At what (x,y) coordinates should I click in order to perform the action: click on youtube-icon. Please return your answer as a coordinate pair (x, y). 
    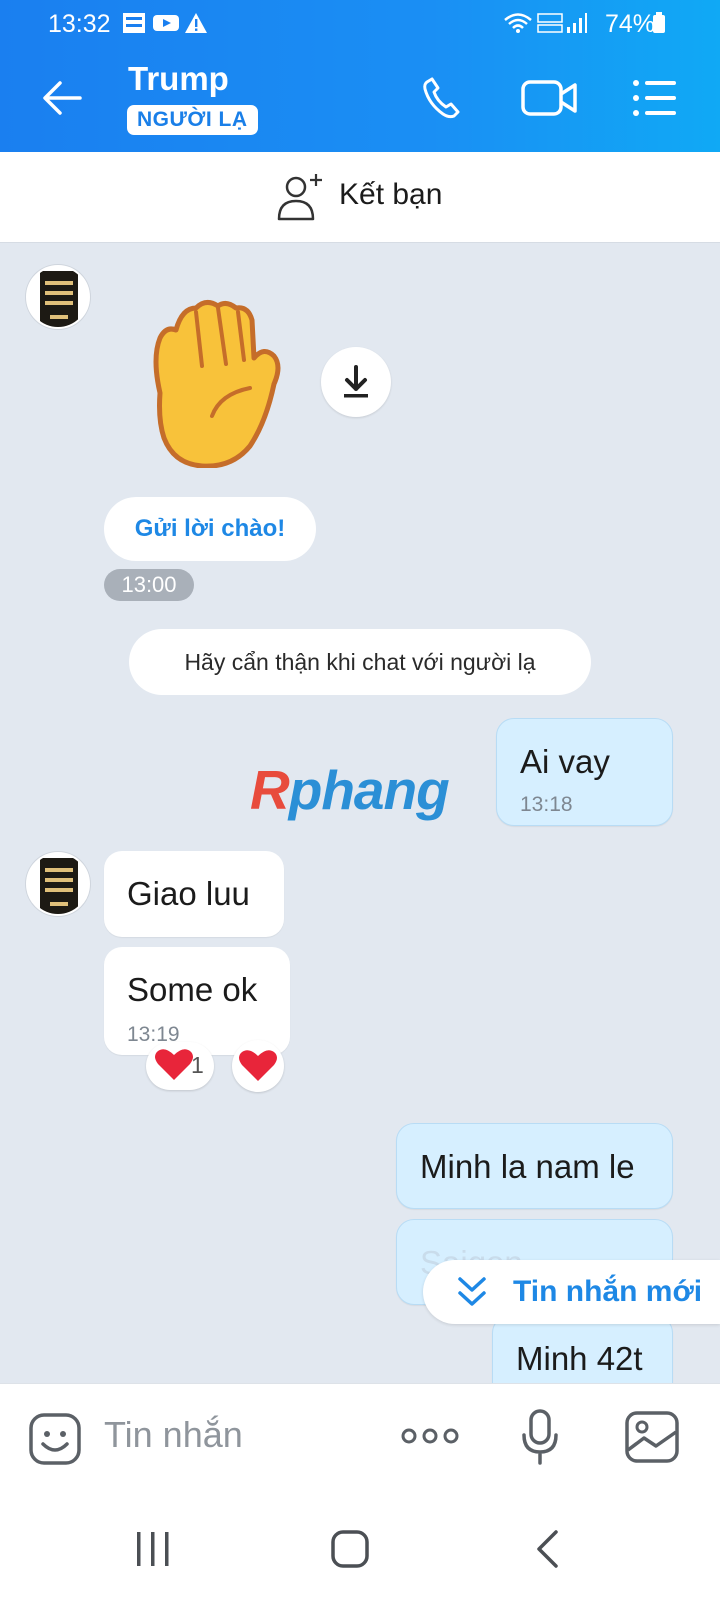
    Looking at the image, I should click on (166, 23).